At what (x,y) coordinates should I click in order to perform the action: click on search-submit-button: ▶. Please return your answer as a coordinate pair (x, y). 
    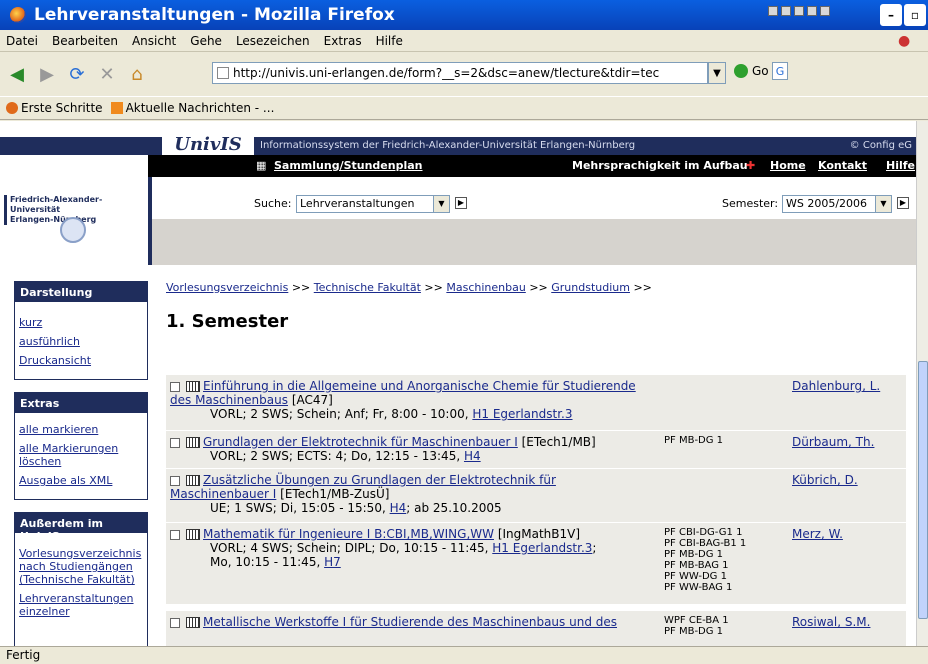
    Looking at the image, I should click on (461, 203).